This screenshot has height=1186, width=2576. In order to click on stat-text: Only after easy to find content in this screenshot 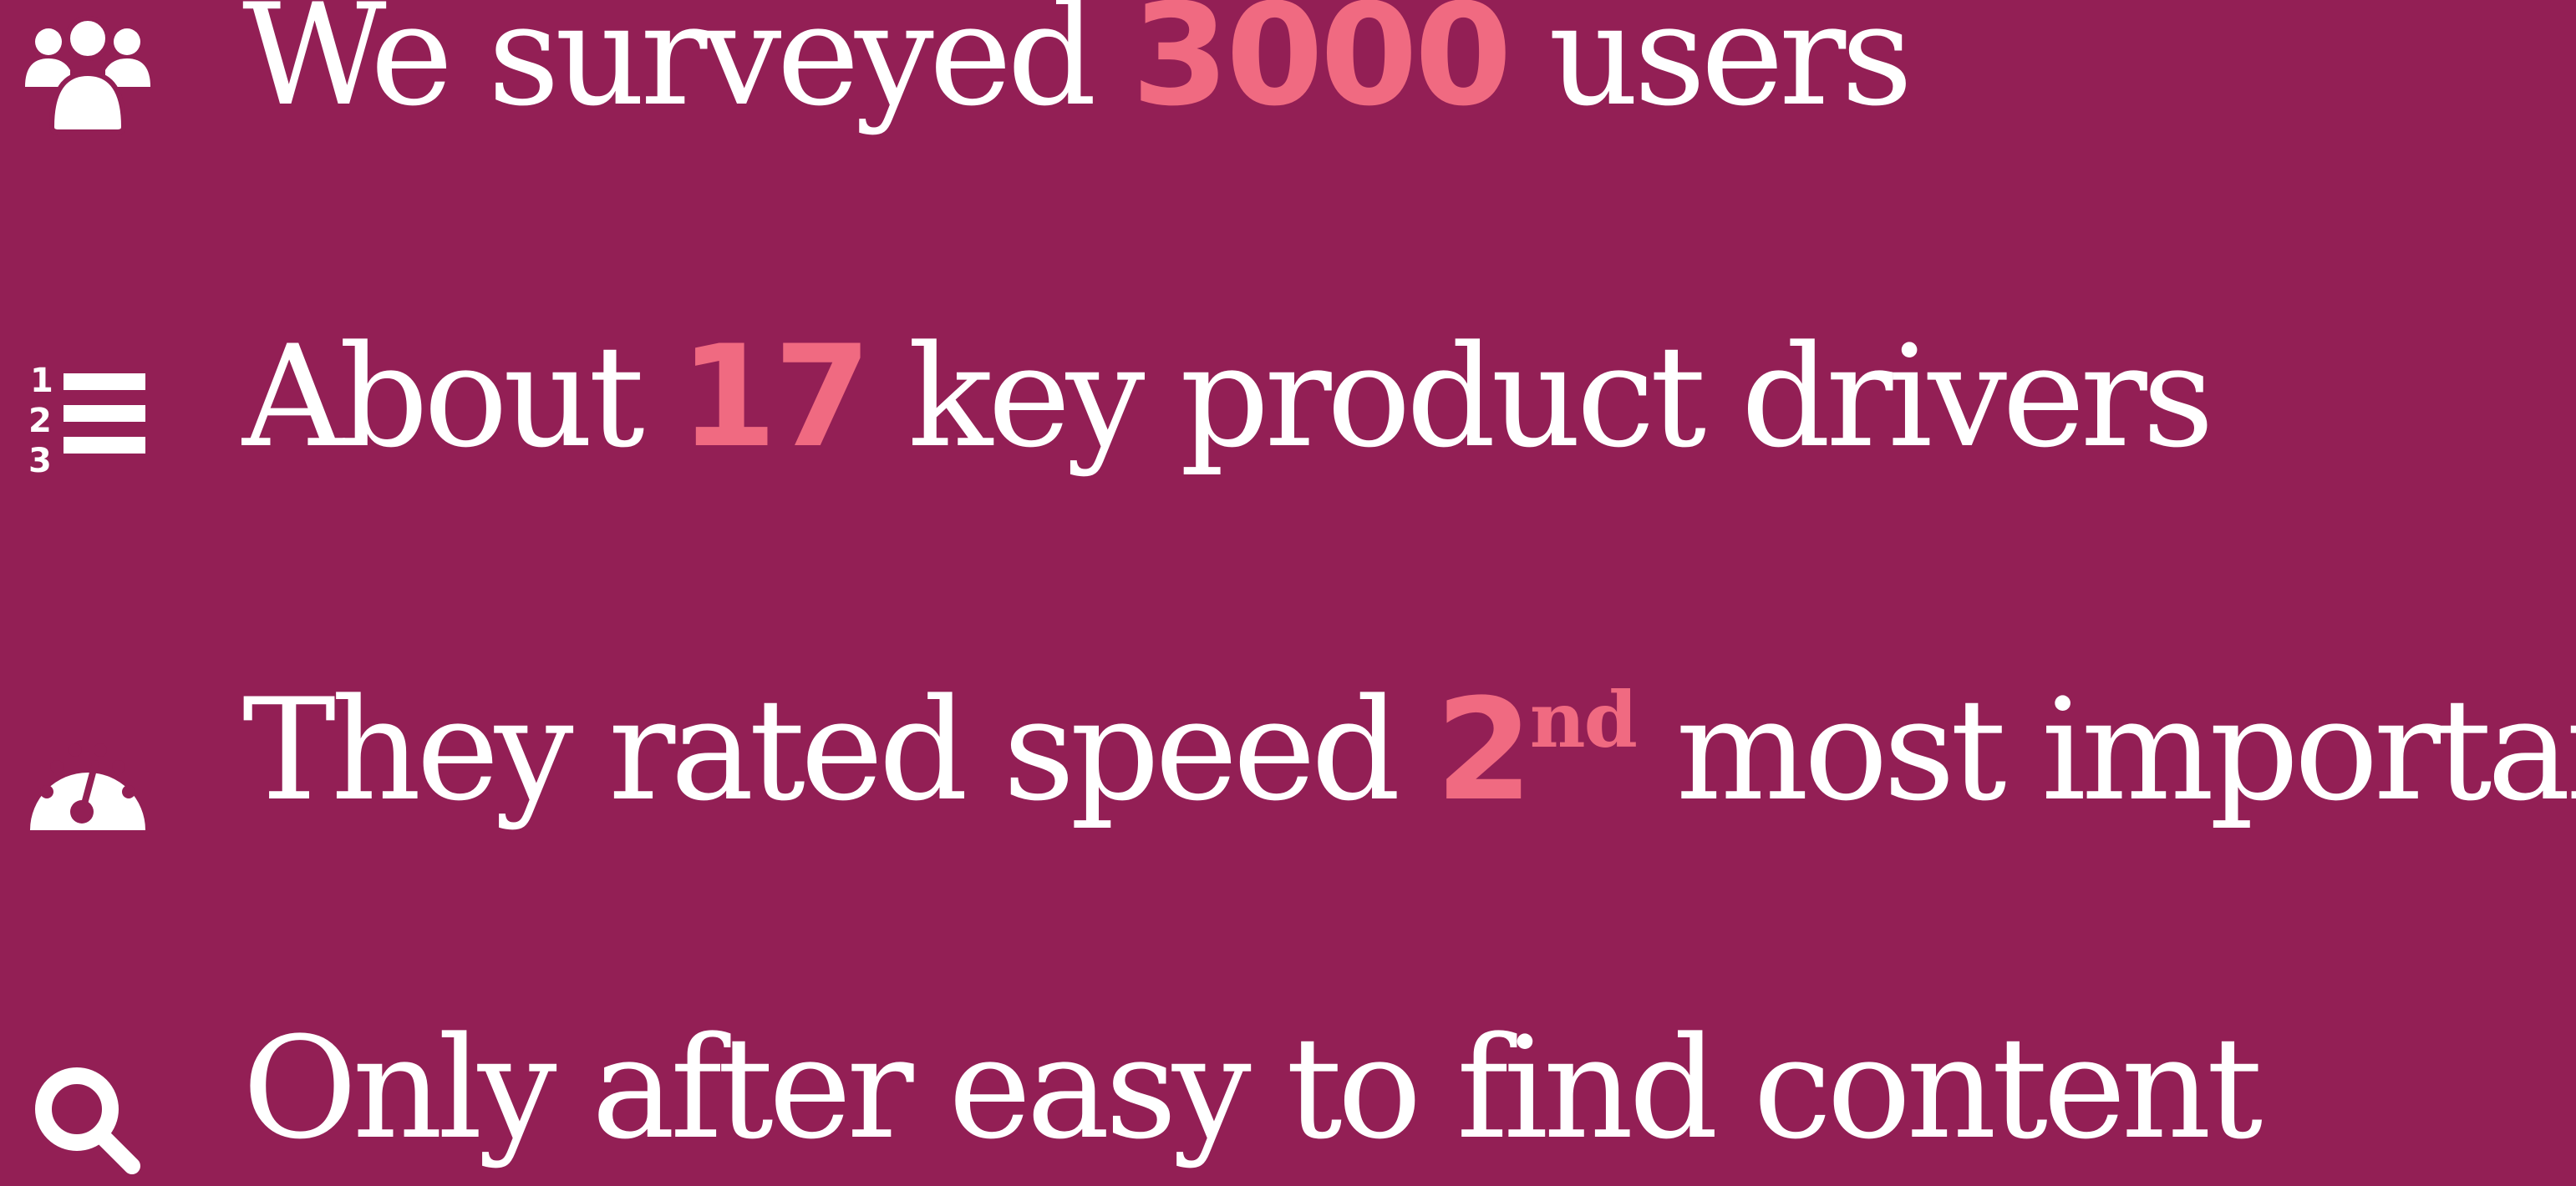, I will do `click(1252, 1088)`.